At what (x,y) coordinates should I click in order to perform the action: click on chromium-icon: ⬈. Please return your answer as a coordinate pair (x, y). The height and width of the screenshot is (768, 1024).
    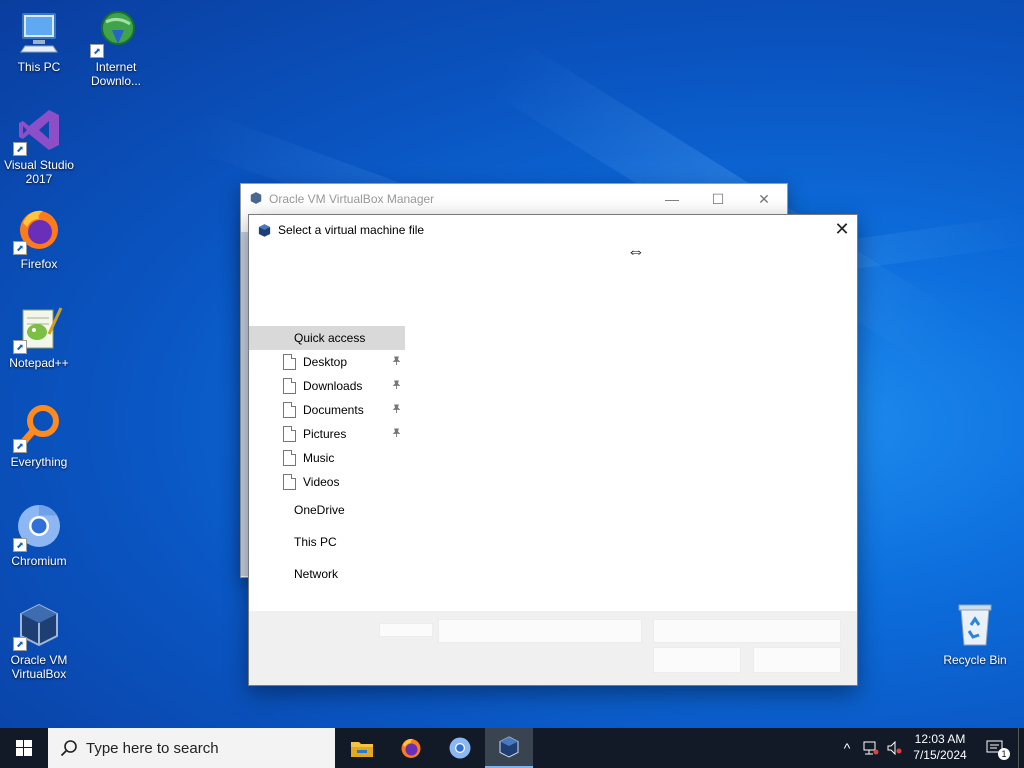
    Looking at the image, I should click on (38, 527).